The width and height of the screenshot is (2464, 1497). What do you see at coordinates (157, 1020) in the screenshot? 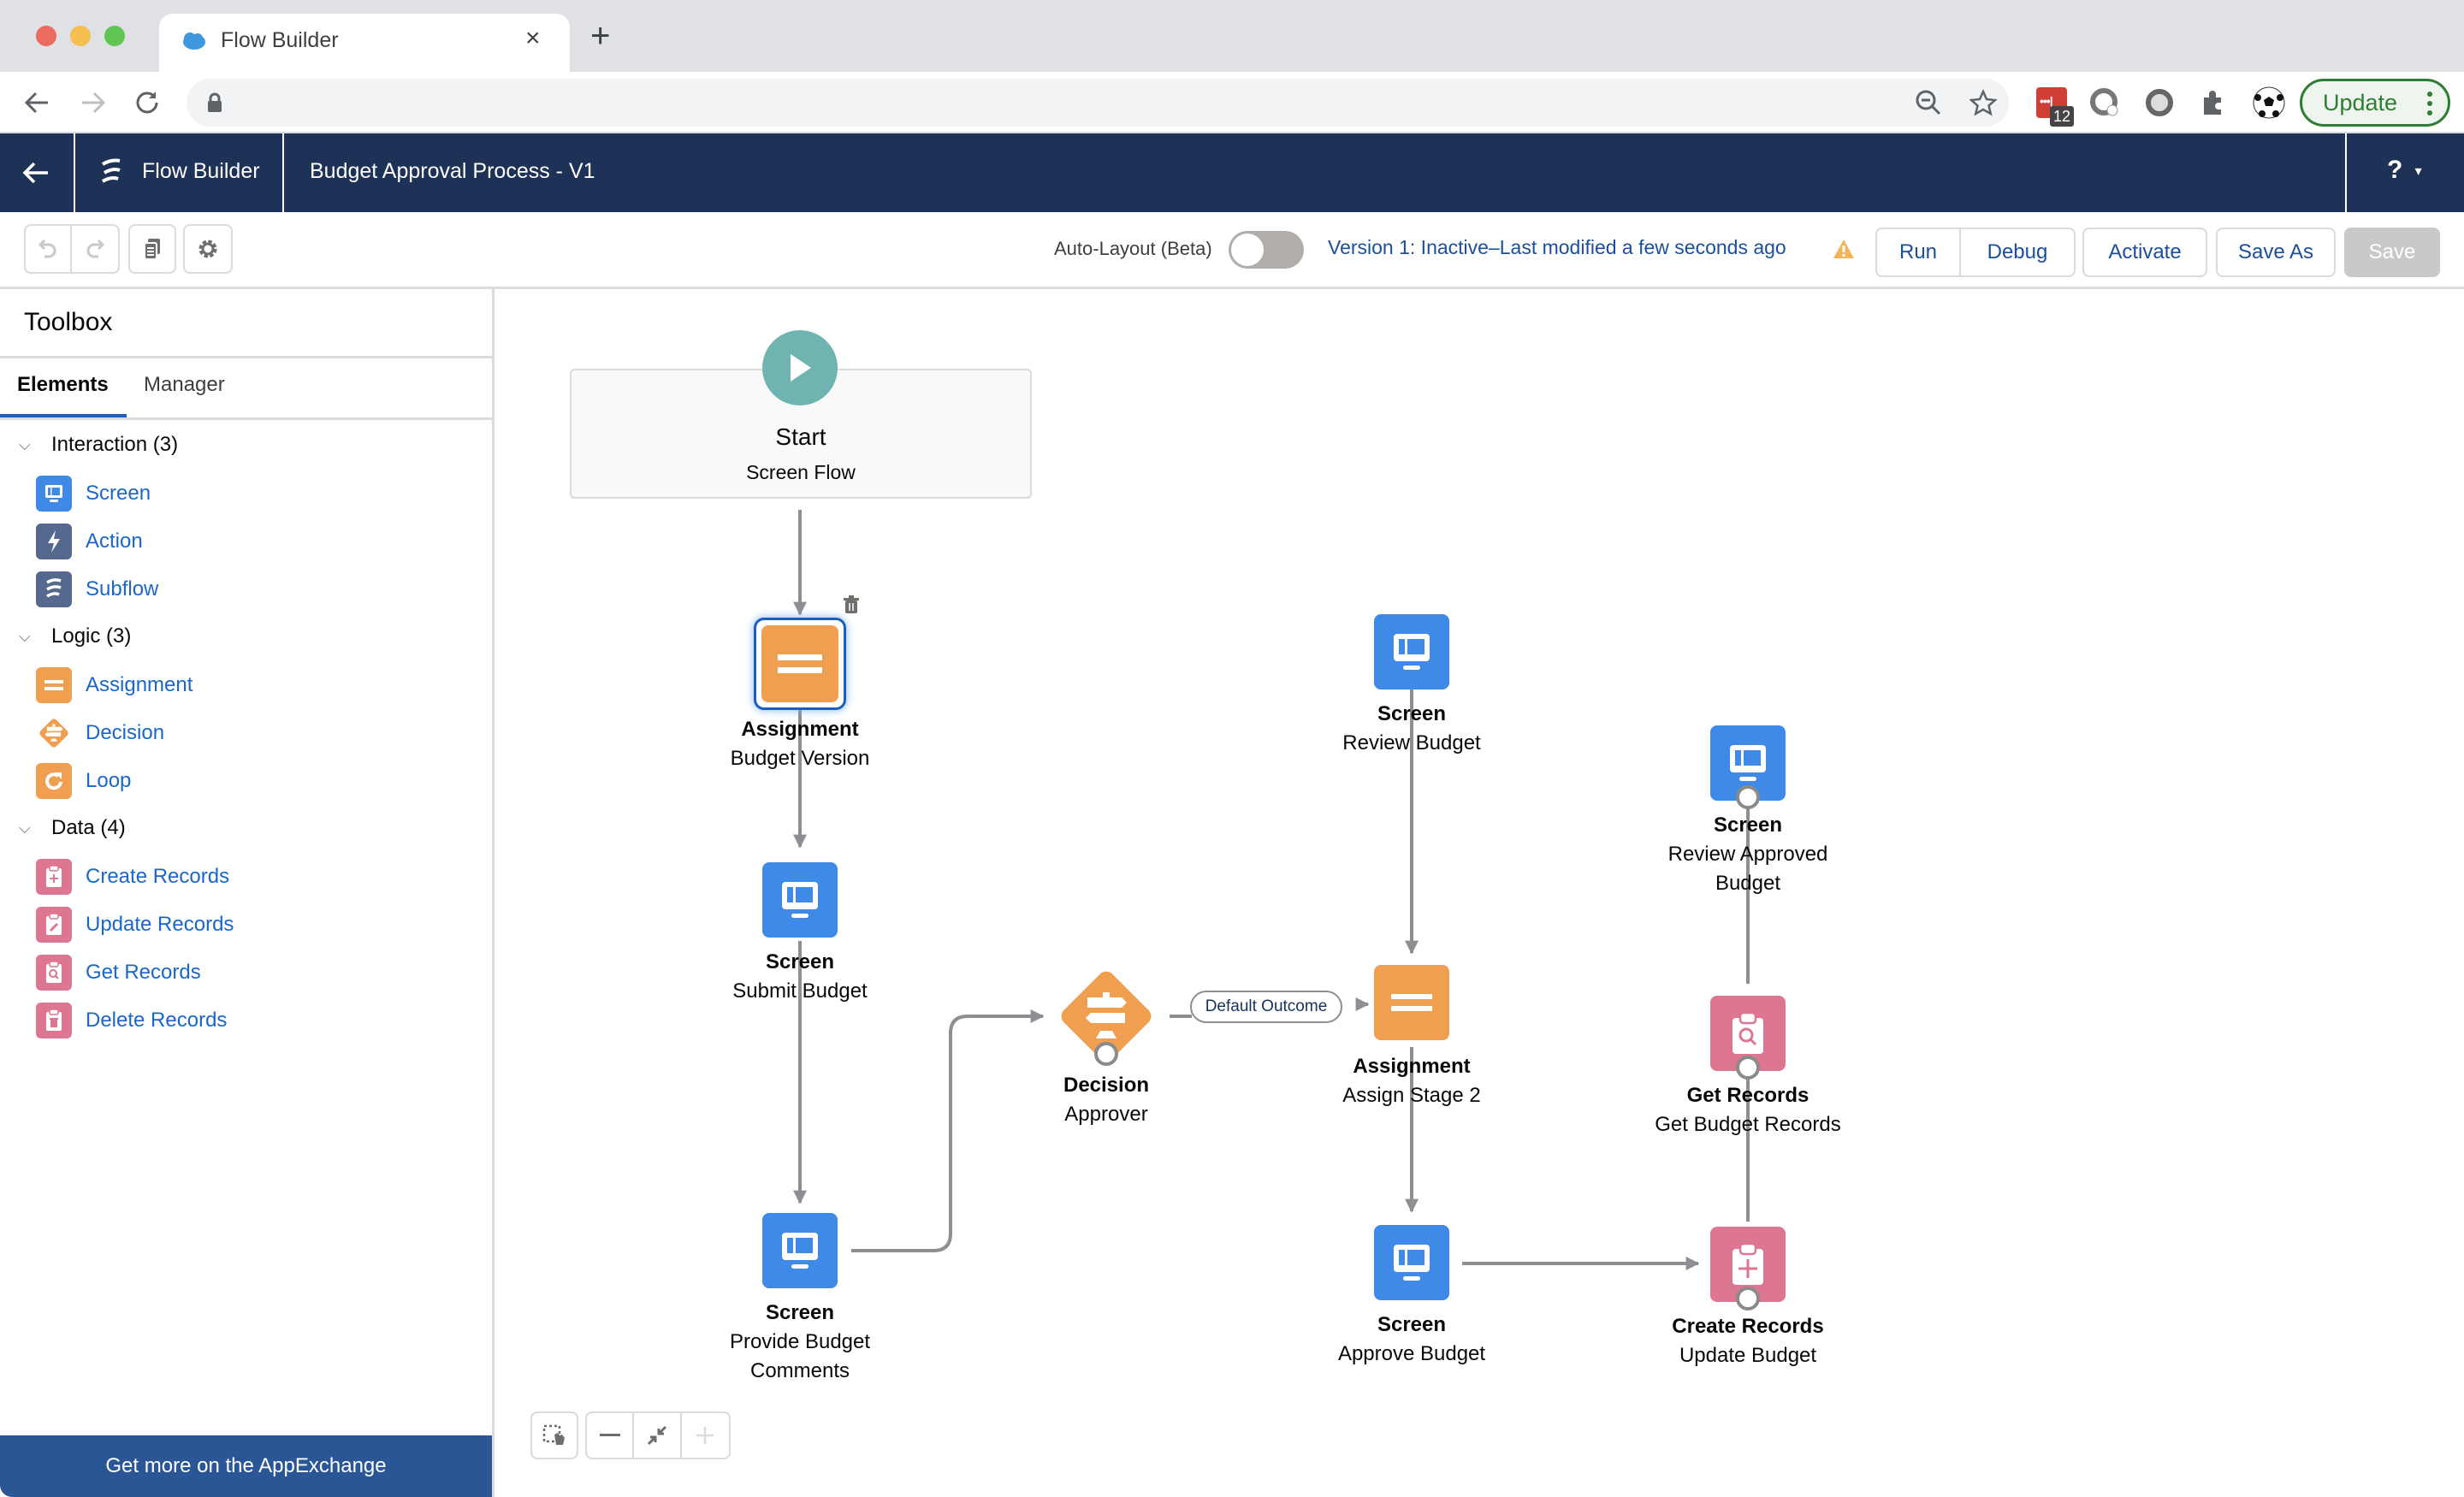
I see `item-label: Delete Records` at bounding box center [157, 1020].